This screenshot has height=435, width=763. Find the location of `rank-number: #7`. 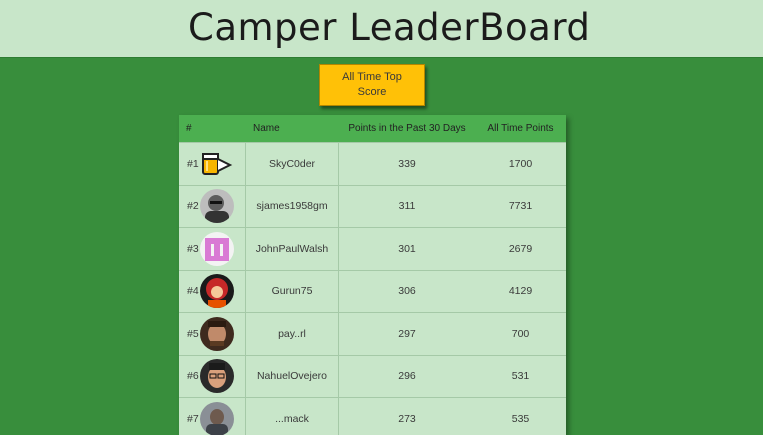

rank-number: #7 is located at coordinates (193, 418).